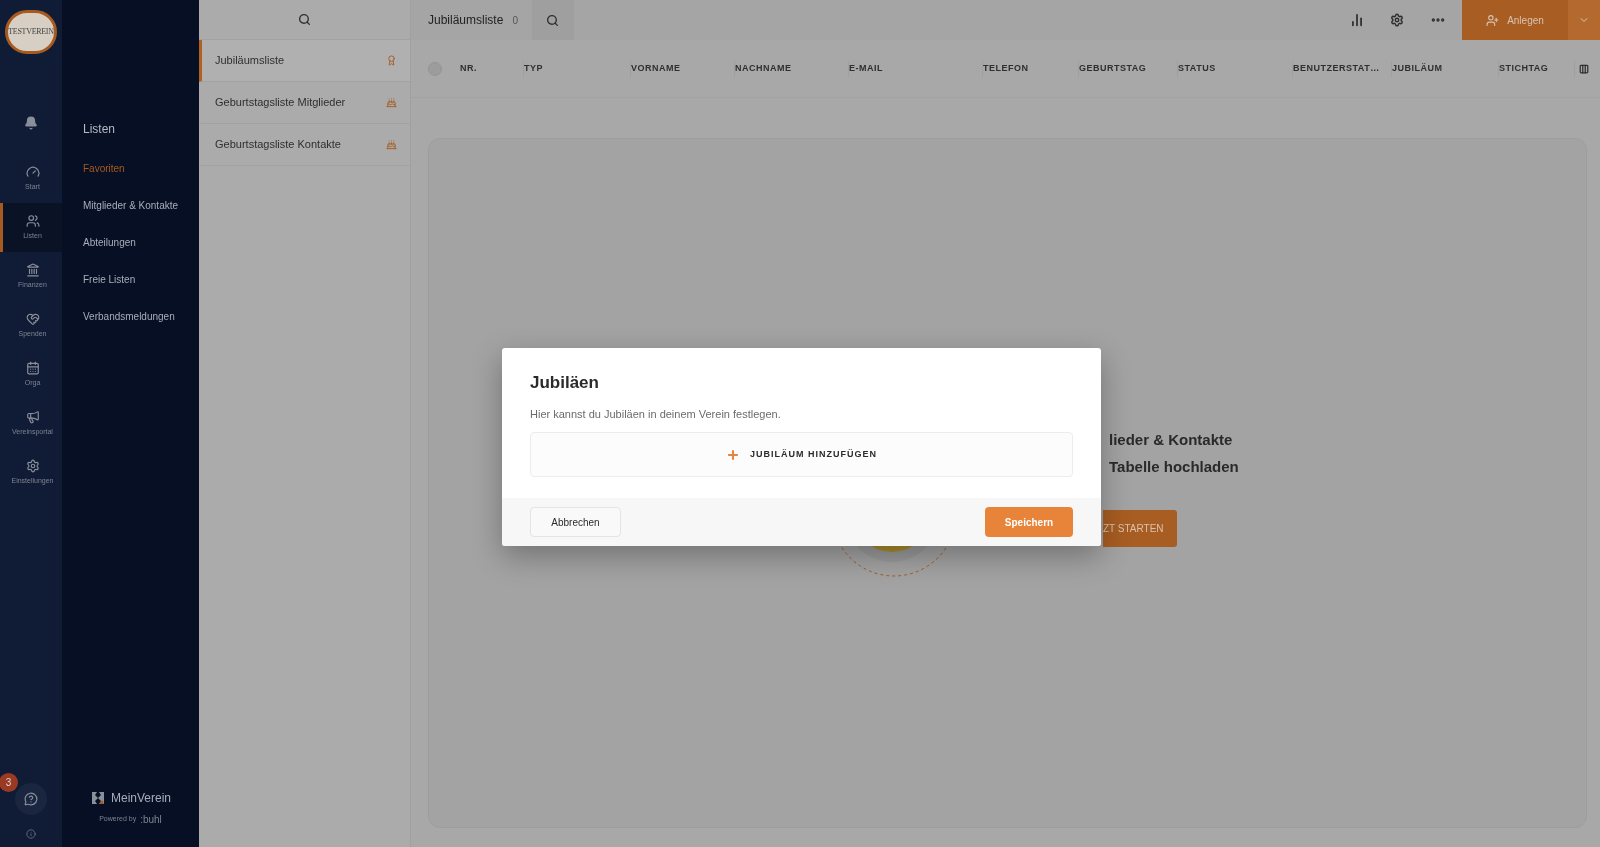 This screenshot has width=1600, height=847. What do you see at coordinates (133, 279) in the screenshot?
I see `submenu-item: Freie Listen` at bounding box center [133, 279].